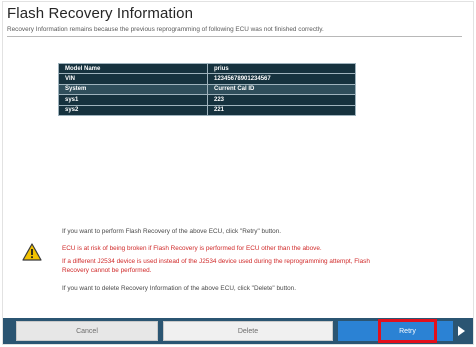 The height and width of the screenshot is (347, 476). I want to click on table-cell-label: Model Name, so click(133, 68).